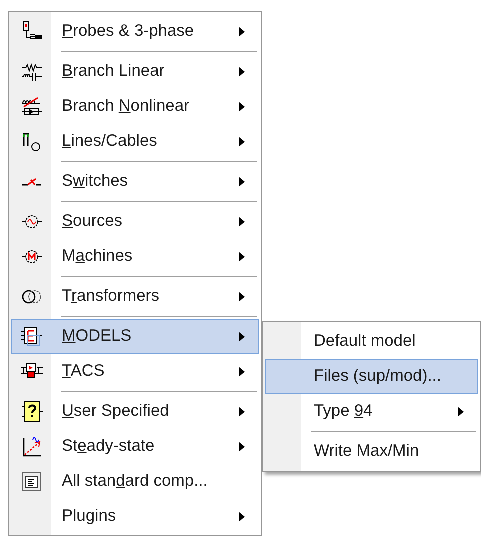 This screenshot has height=536, width=481. I want to click on steady-state-graph-icon, so click(32, 447).